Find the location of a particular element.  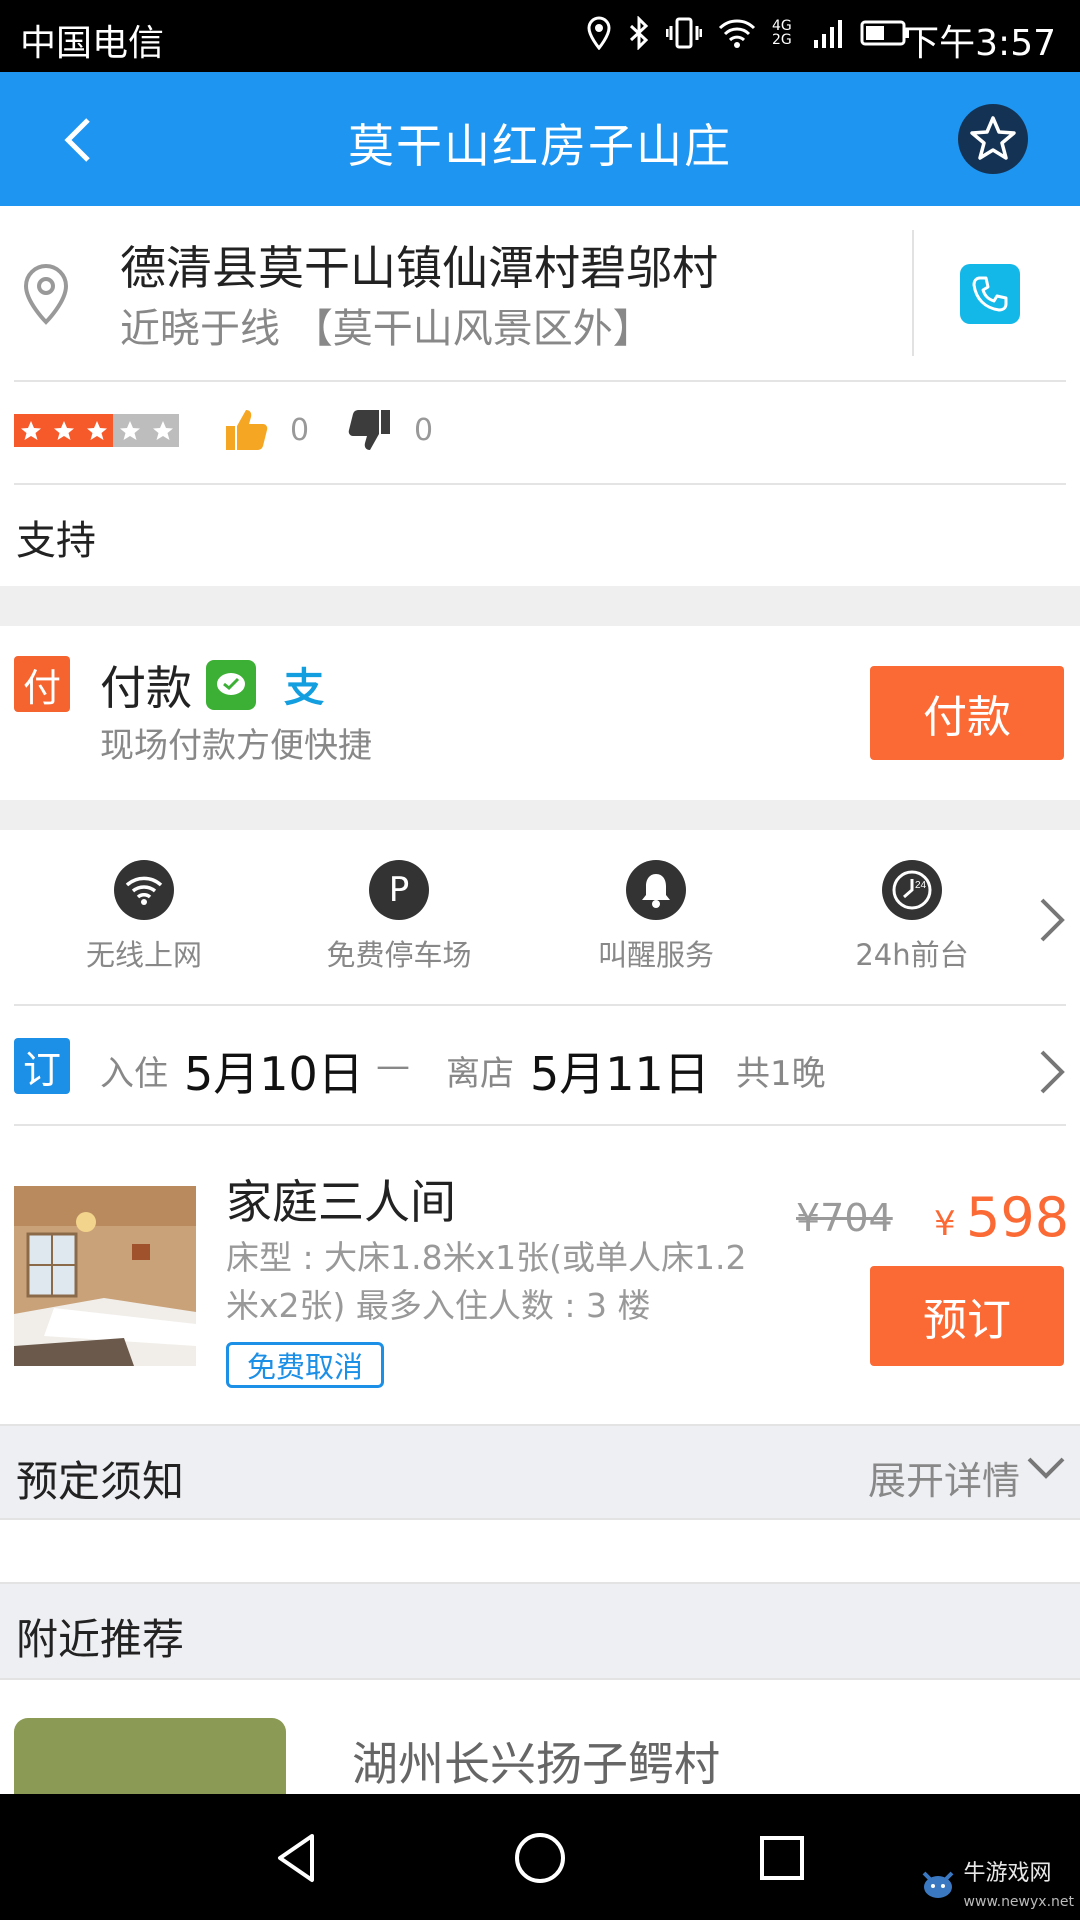

free-cancel-tag: 免费取消 is located at coordinates (305, 1365).